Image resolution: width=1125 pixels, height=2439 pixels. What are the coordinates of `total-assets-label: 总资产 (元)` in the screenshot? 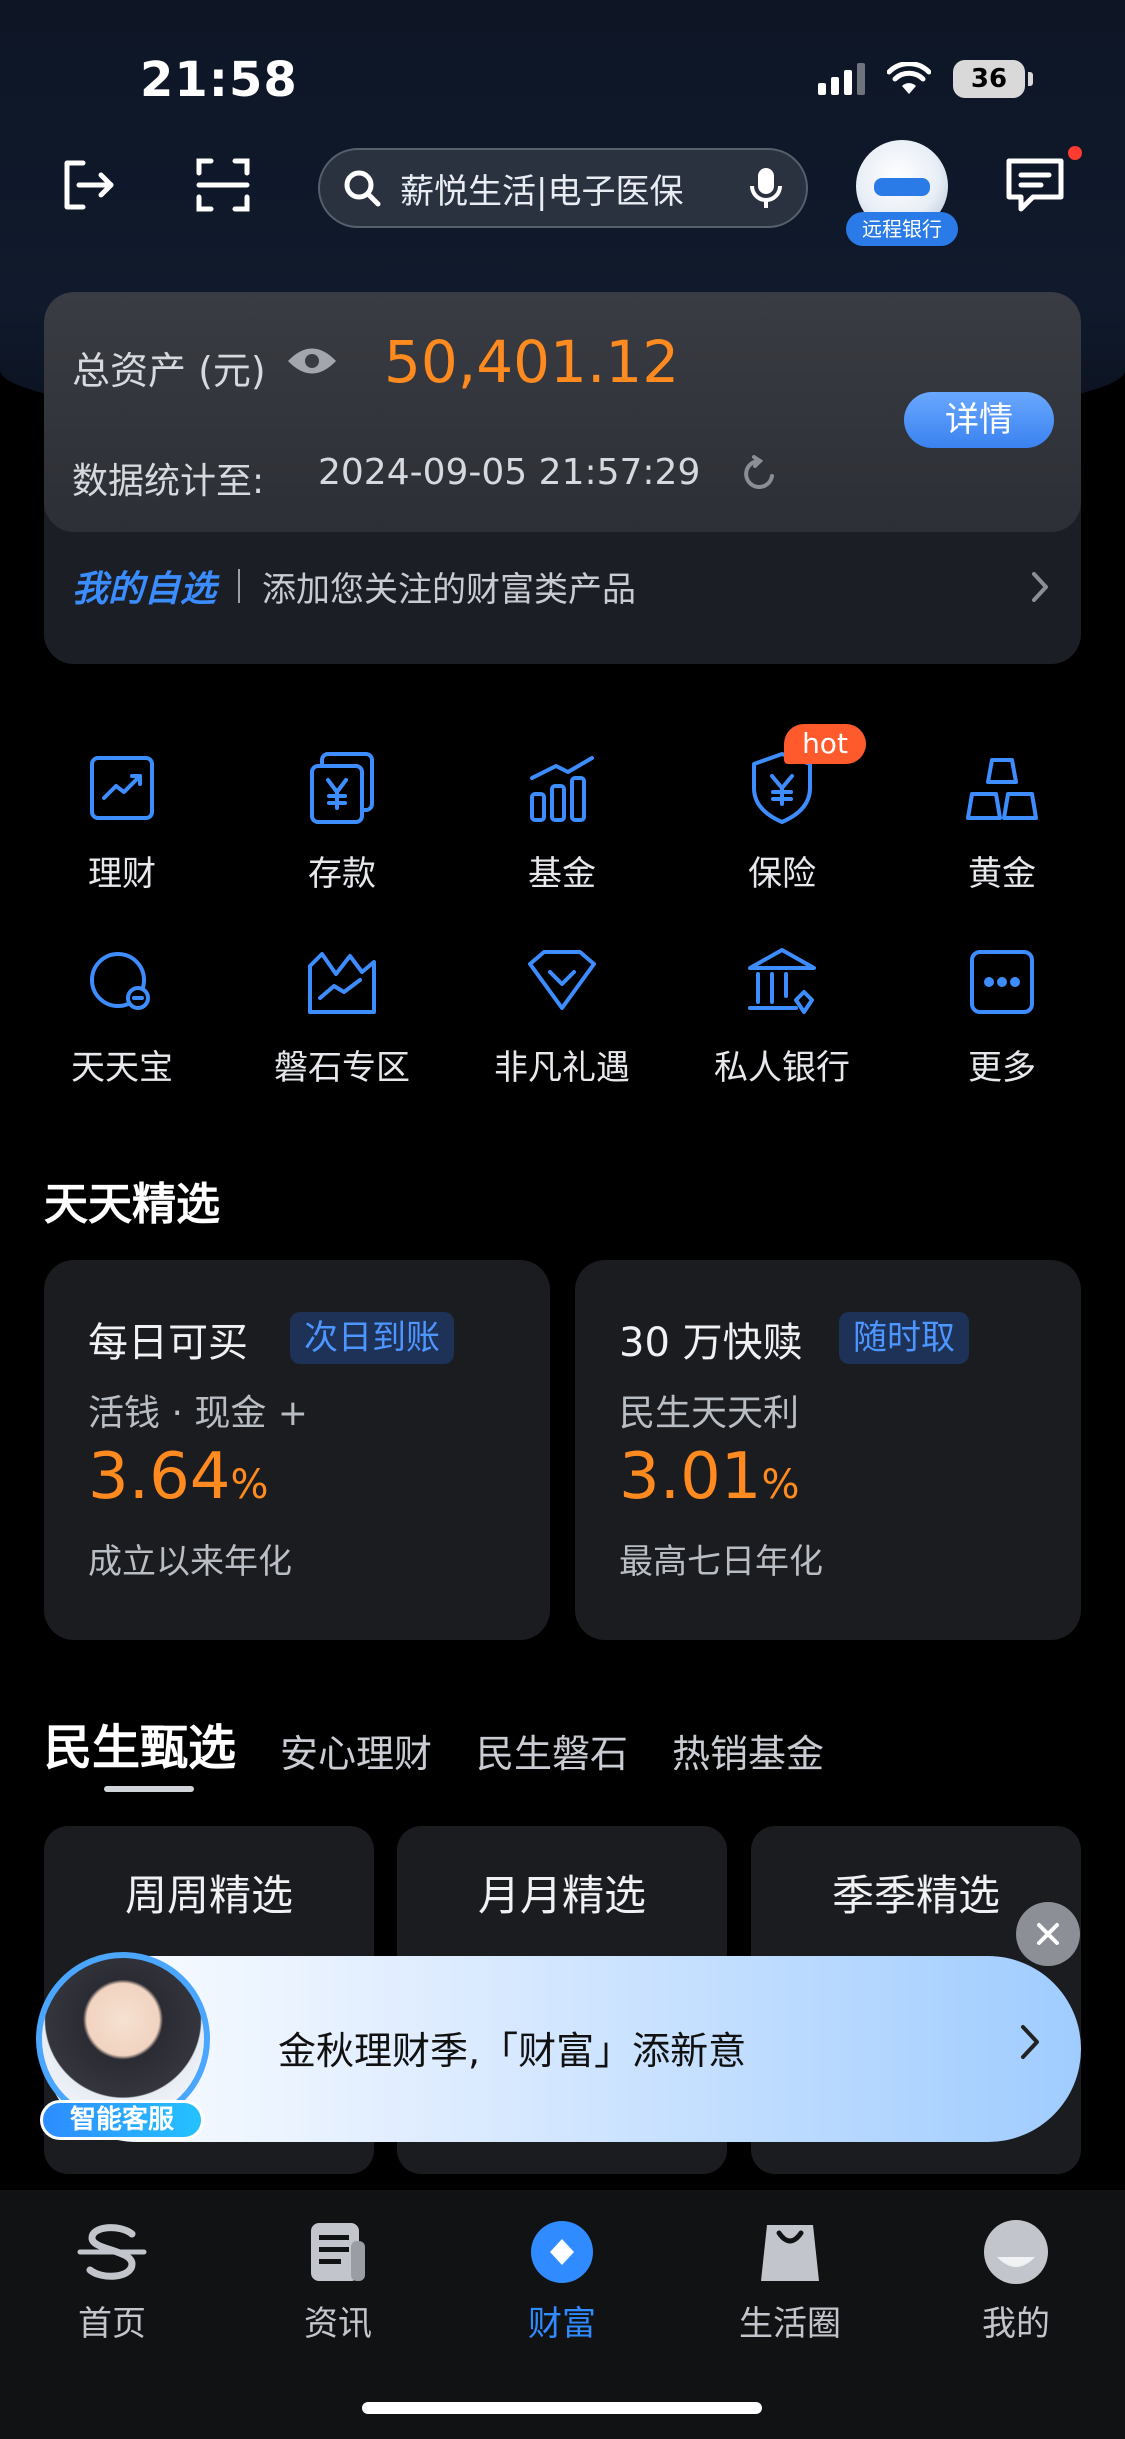 It's located at (169, 371).